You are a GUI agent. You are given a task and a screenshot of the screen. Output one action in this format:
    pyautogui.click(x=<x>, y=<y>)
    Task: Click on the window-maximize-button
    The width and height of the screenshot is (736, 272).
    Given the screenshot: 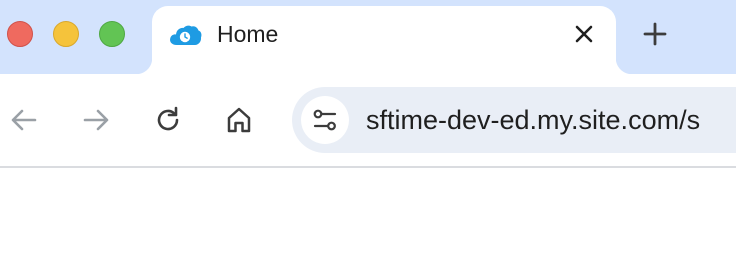 What is the action you would take?
    pyautogui.click(x=112, y=34)
    